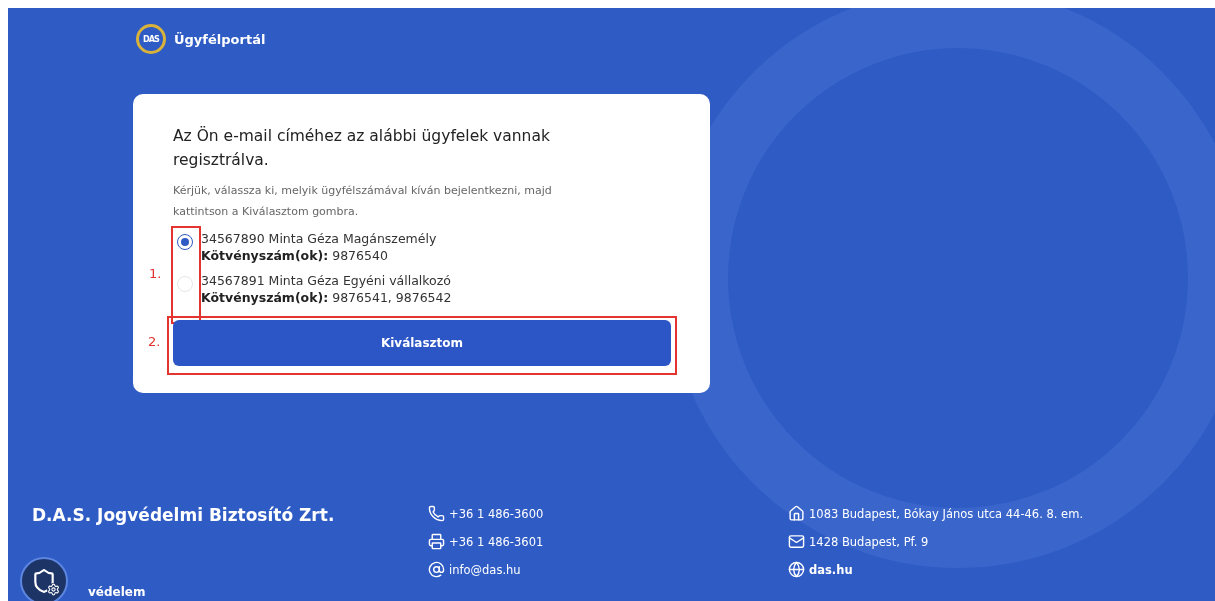 This screenshot has height=601, width=1215. Describe the element at coordinates (496, 541) in the screenshot. I see `contact-text: +36 1 486-3601` at that location.